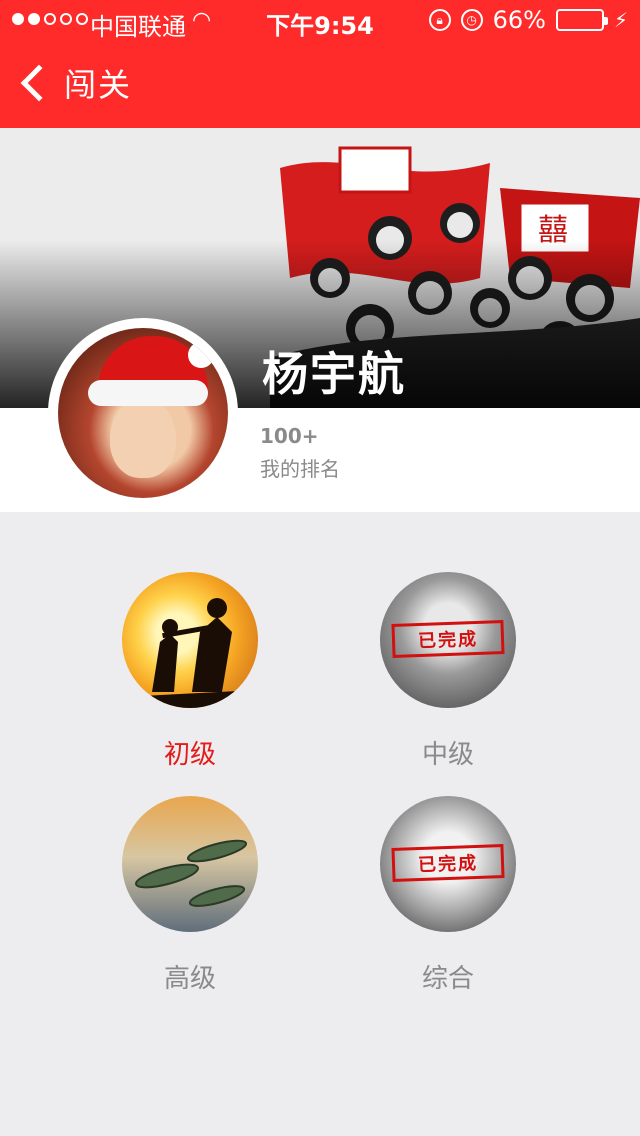  What do you see at coordinates (320, 20) in the screenshot?
I see `status-bar: 中国联通 ◠ 下午9:54 🔒︎ ◷ 66% ⚡︎` at bounding box center [320, 20].